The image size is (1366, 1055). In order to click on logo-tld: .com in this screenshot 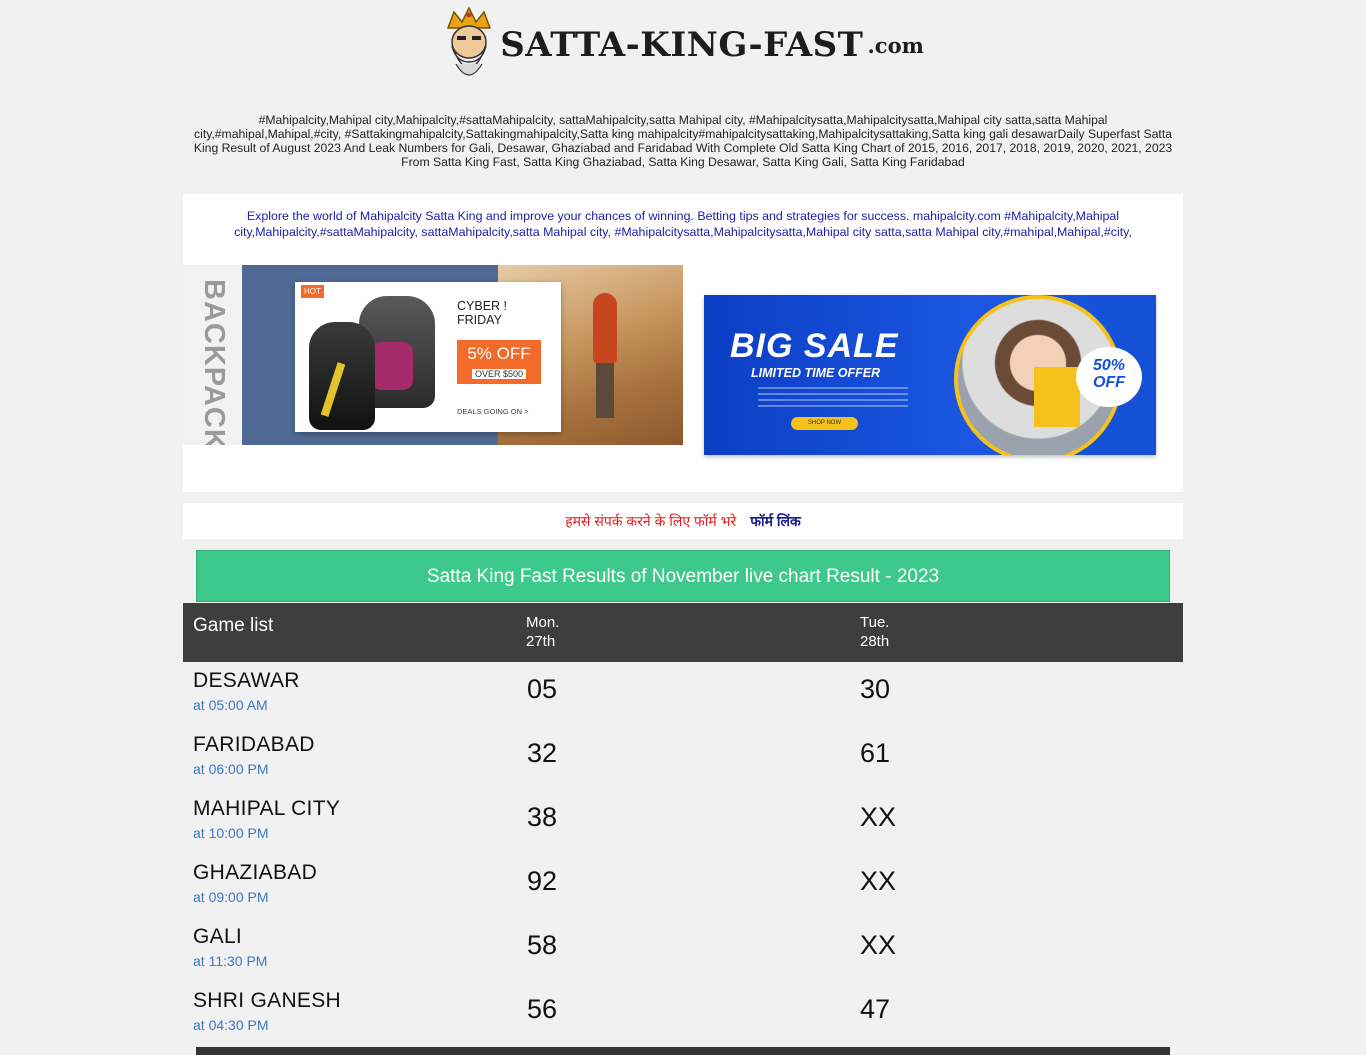, I will do `click(895, 45)`.